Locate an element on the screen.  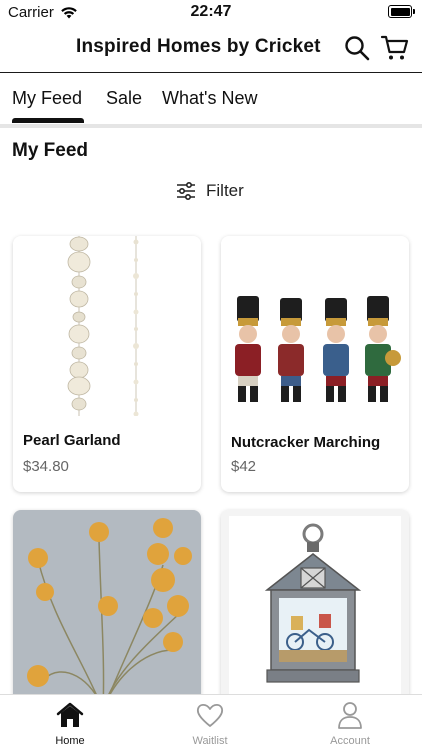
cart-icon is located at coordinates (395, 48).